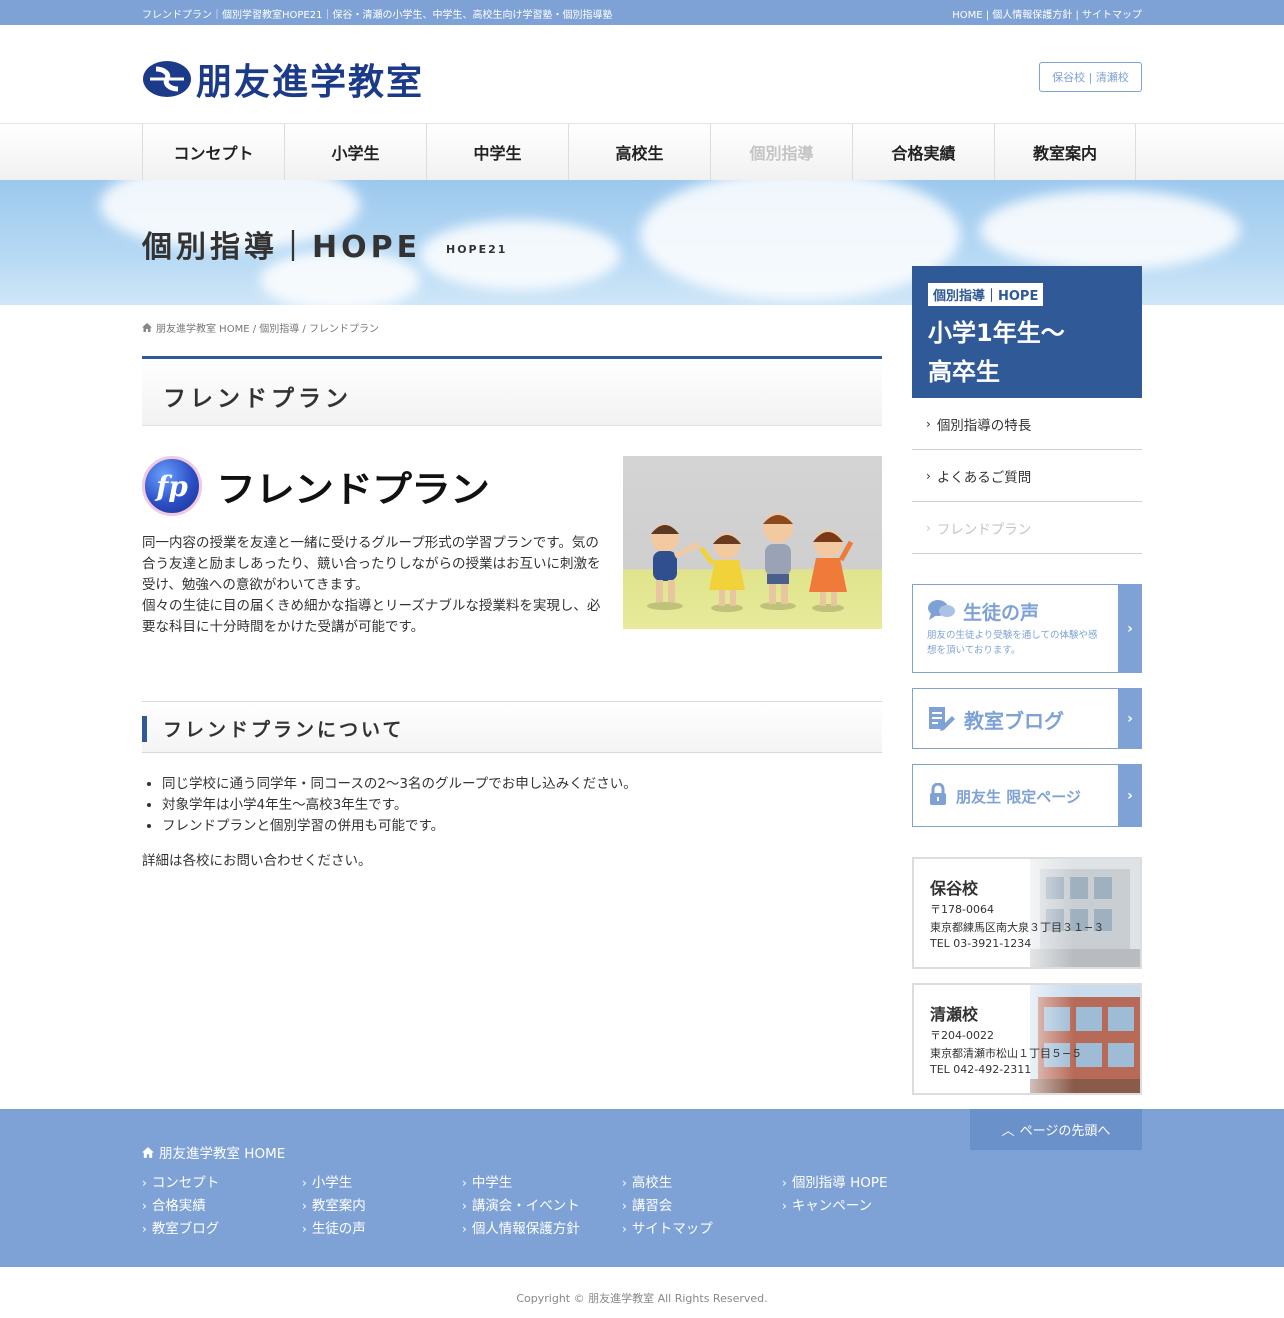 The height and width of the screenshot is (1318, 1284). I want to click on sidebar-header-box: 個別指導｜HOPE 小学1年生〜 高卒生, so click(1027, 332).